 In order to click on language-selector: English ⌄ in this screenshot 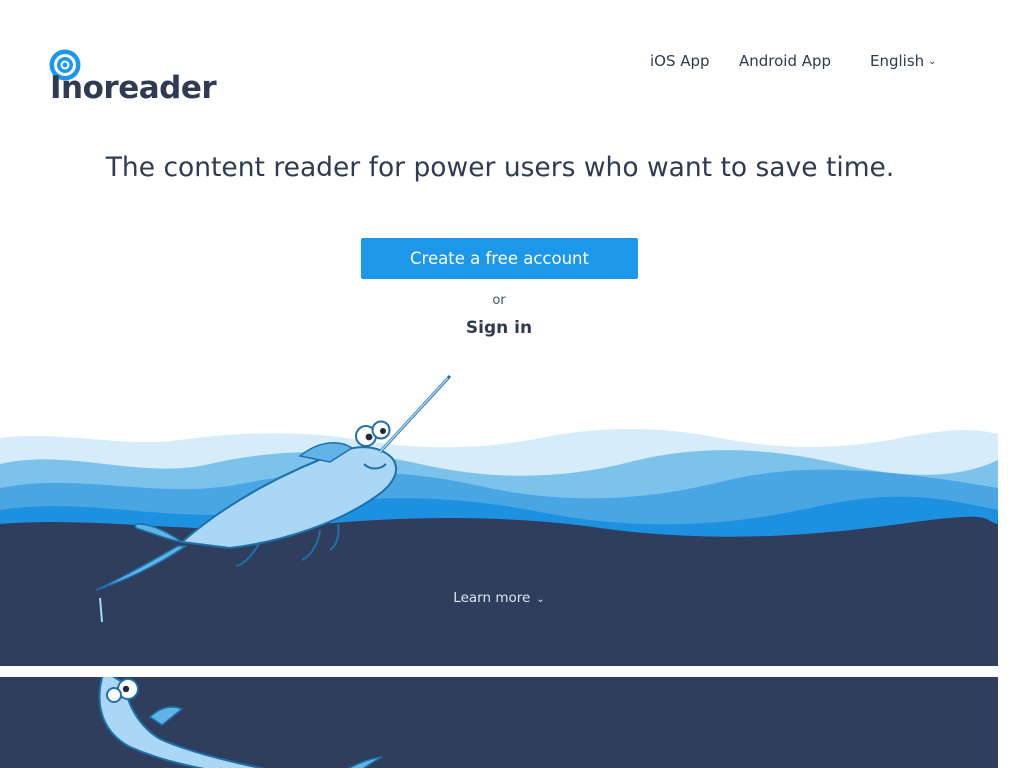, I will do `click(903, 61)`.